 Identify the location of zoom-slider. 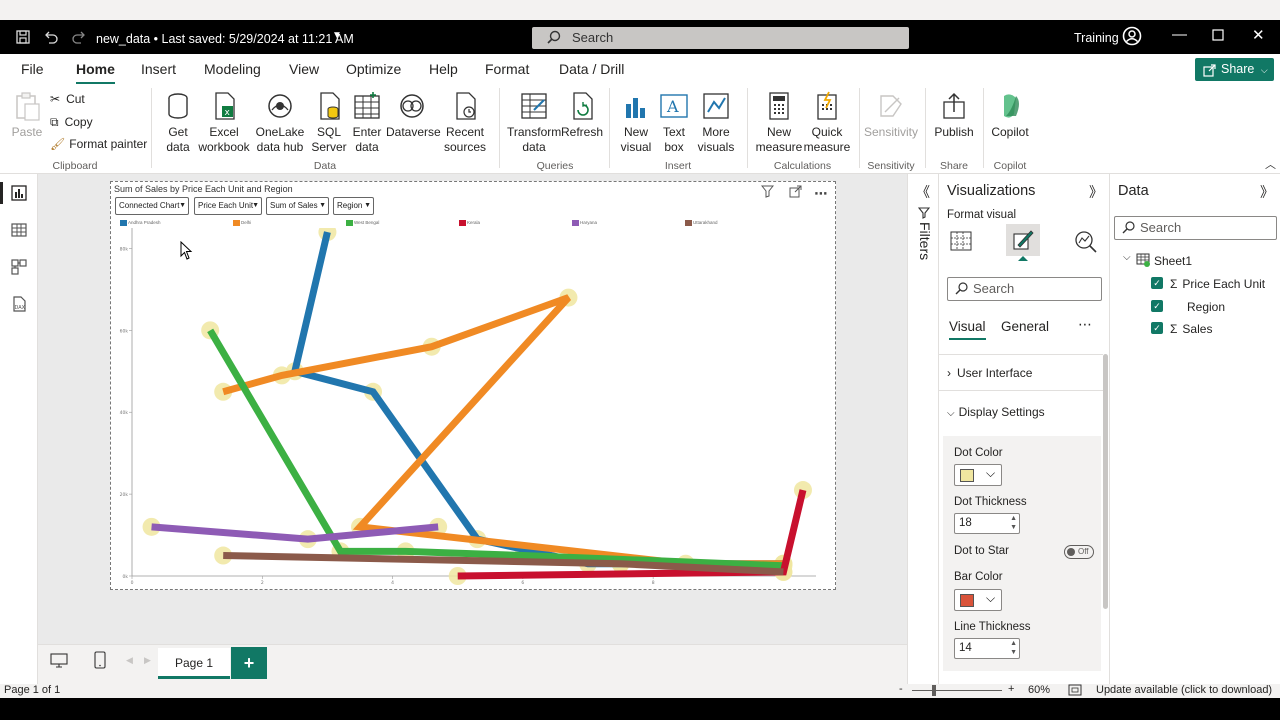
(957, 690).